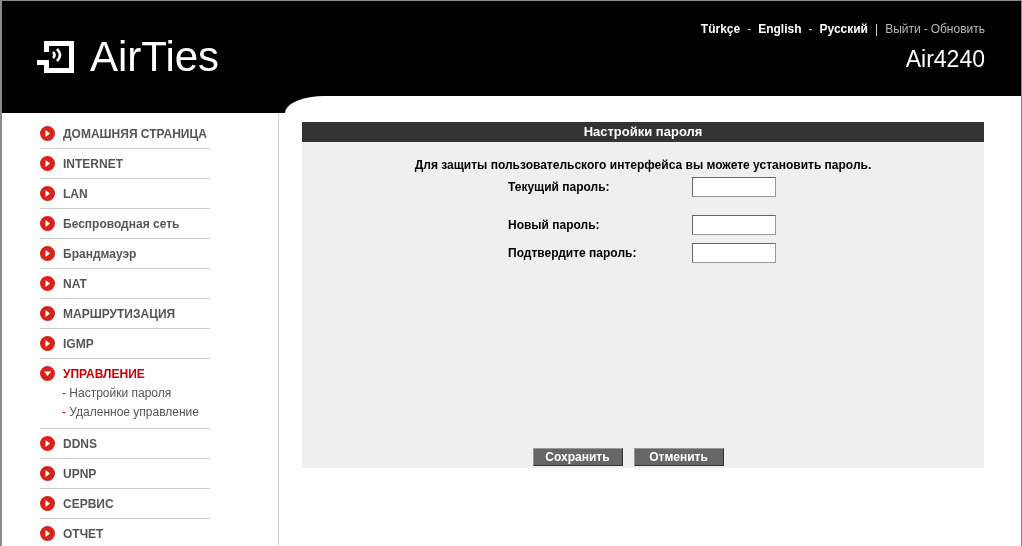  Describe the element at coordinates (83, 533) in the screenshot. I see `sidebar-item: ОТЧЕТ` at that location.